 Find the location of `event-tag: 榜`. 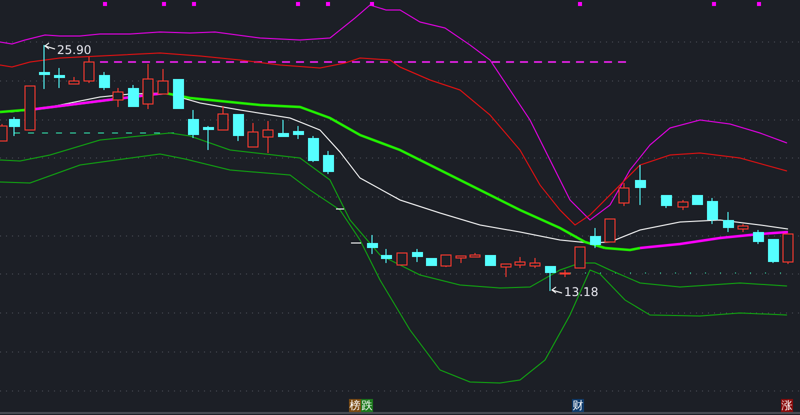

event-tag: 榜 is located at coordinates (355, 405).